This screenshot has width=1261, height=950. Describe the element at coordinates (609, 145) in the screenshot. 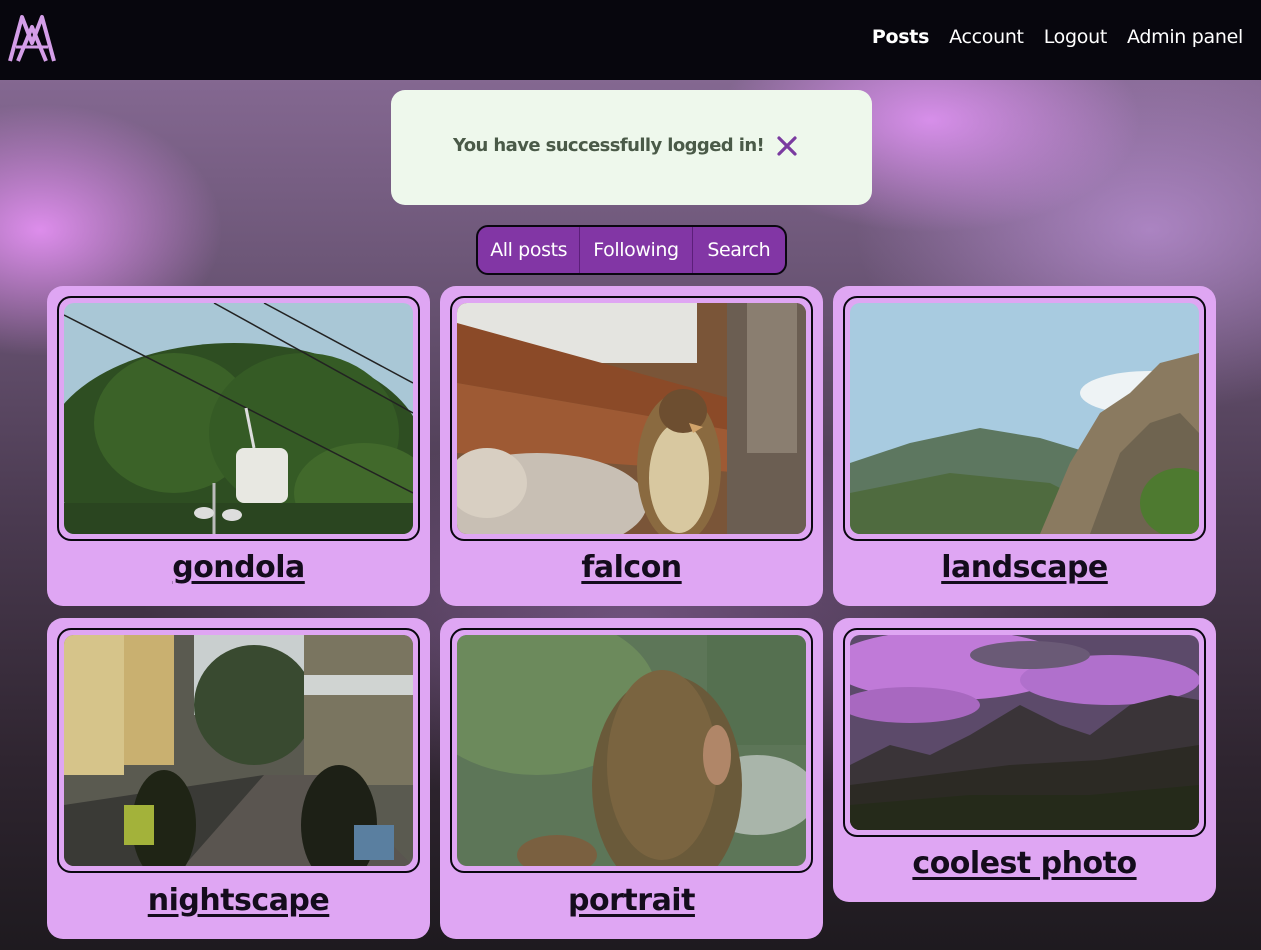

I see `alert-message: You have successfully logged in!` at that location.